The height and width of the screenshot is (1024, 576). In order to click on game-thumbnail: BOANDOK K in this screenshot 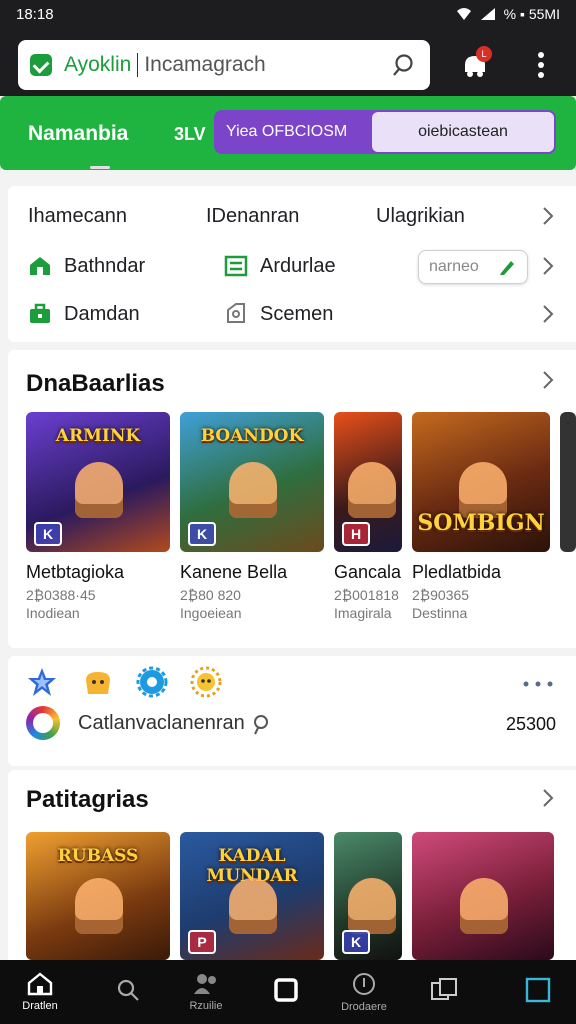, I will do `click(252, 482)`.